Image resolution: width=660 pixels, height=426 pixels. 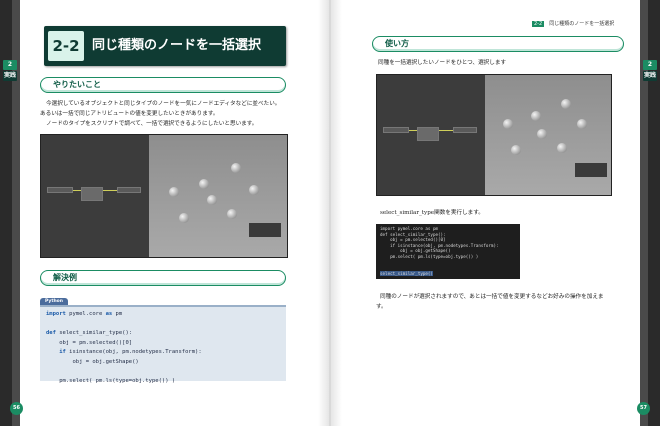 What do you see at coordinates (397, 43) in the screenshot?
I see `section-usage-title: 使い方` at bounding box center [397, 43].